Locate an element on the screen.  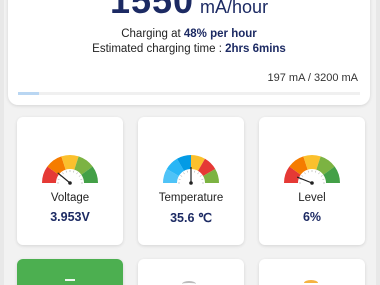
temperature-value: 35.6 ℃ is located at coordinates (191, 218).